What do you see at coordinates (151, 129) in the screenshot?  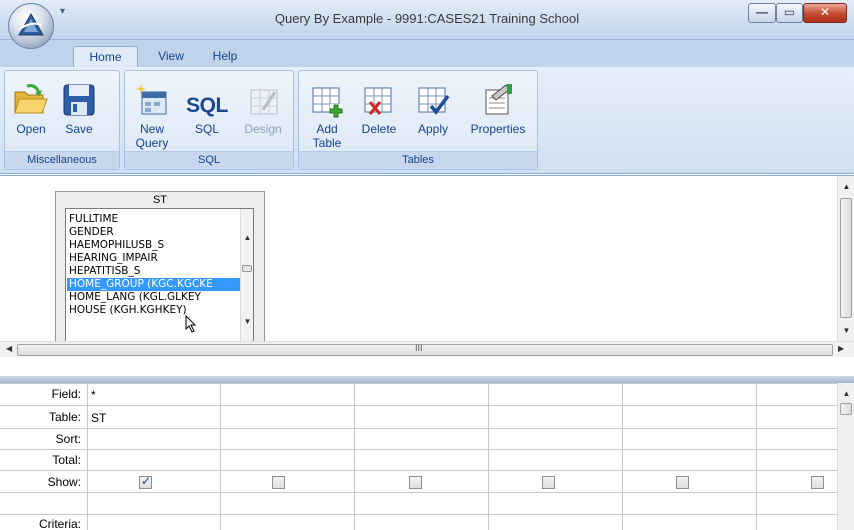 I see `new-query-label-line1: New` at bounding box center [151, 129].